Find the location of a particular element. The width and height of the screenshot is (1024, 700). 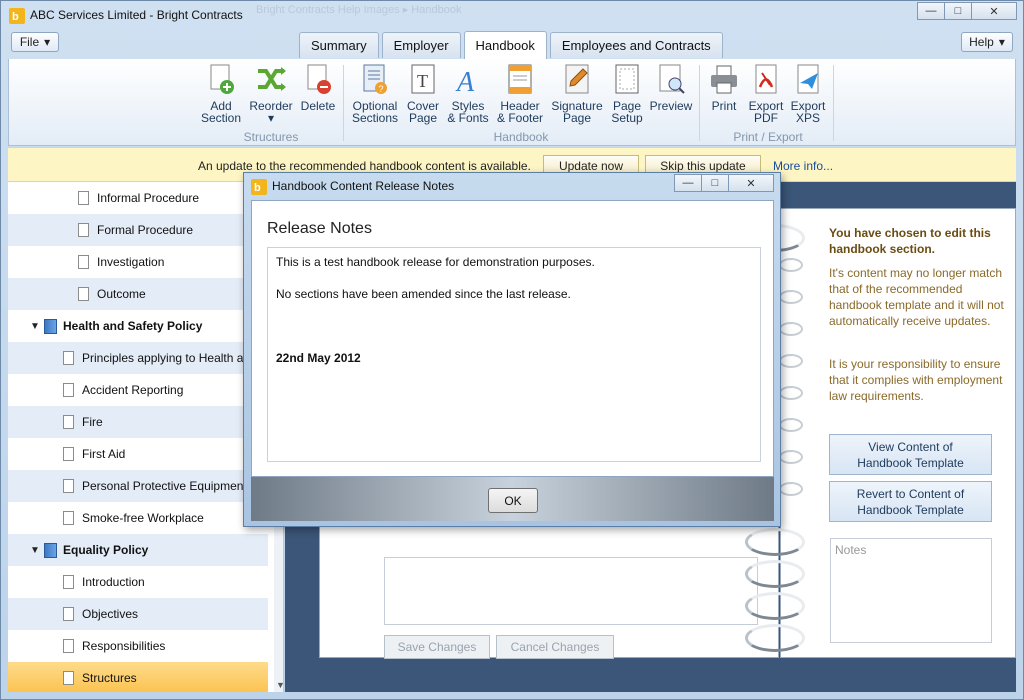

export-xps-button: Export XPS is located at coordinates (808, 93).